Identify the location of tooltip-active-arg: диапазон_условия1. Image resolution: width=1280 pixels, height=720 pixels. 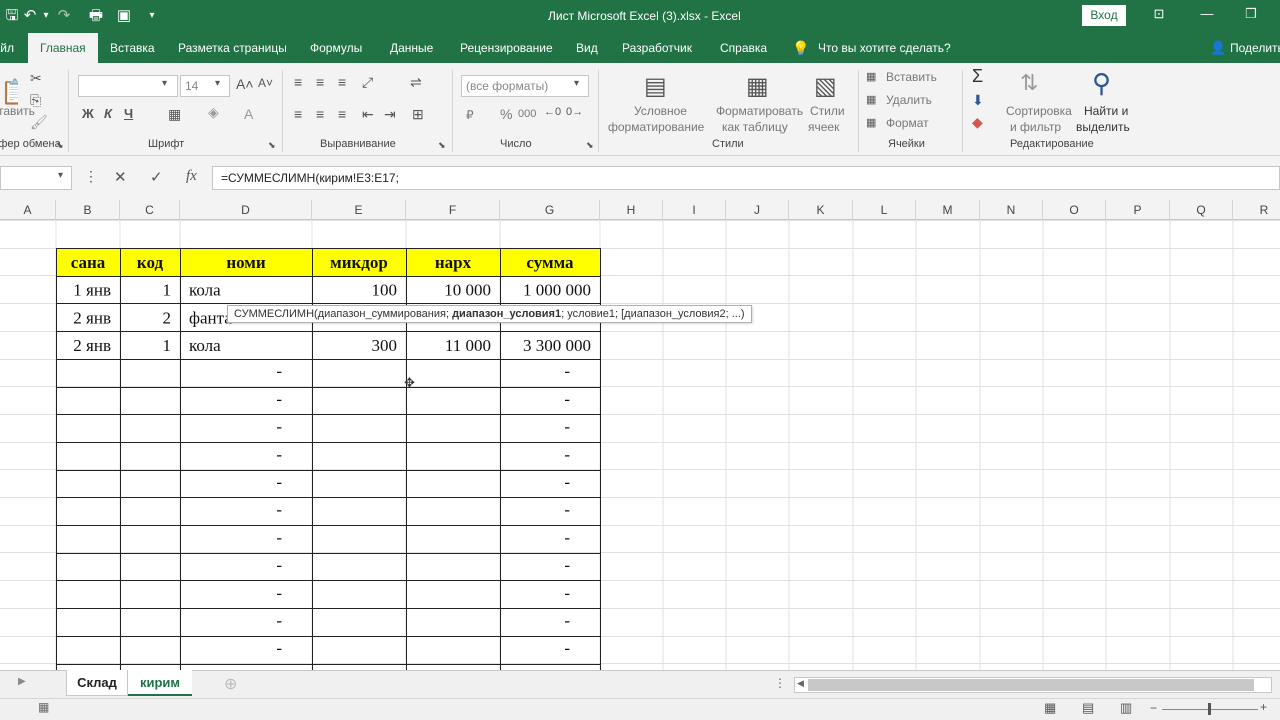
(506, 314).